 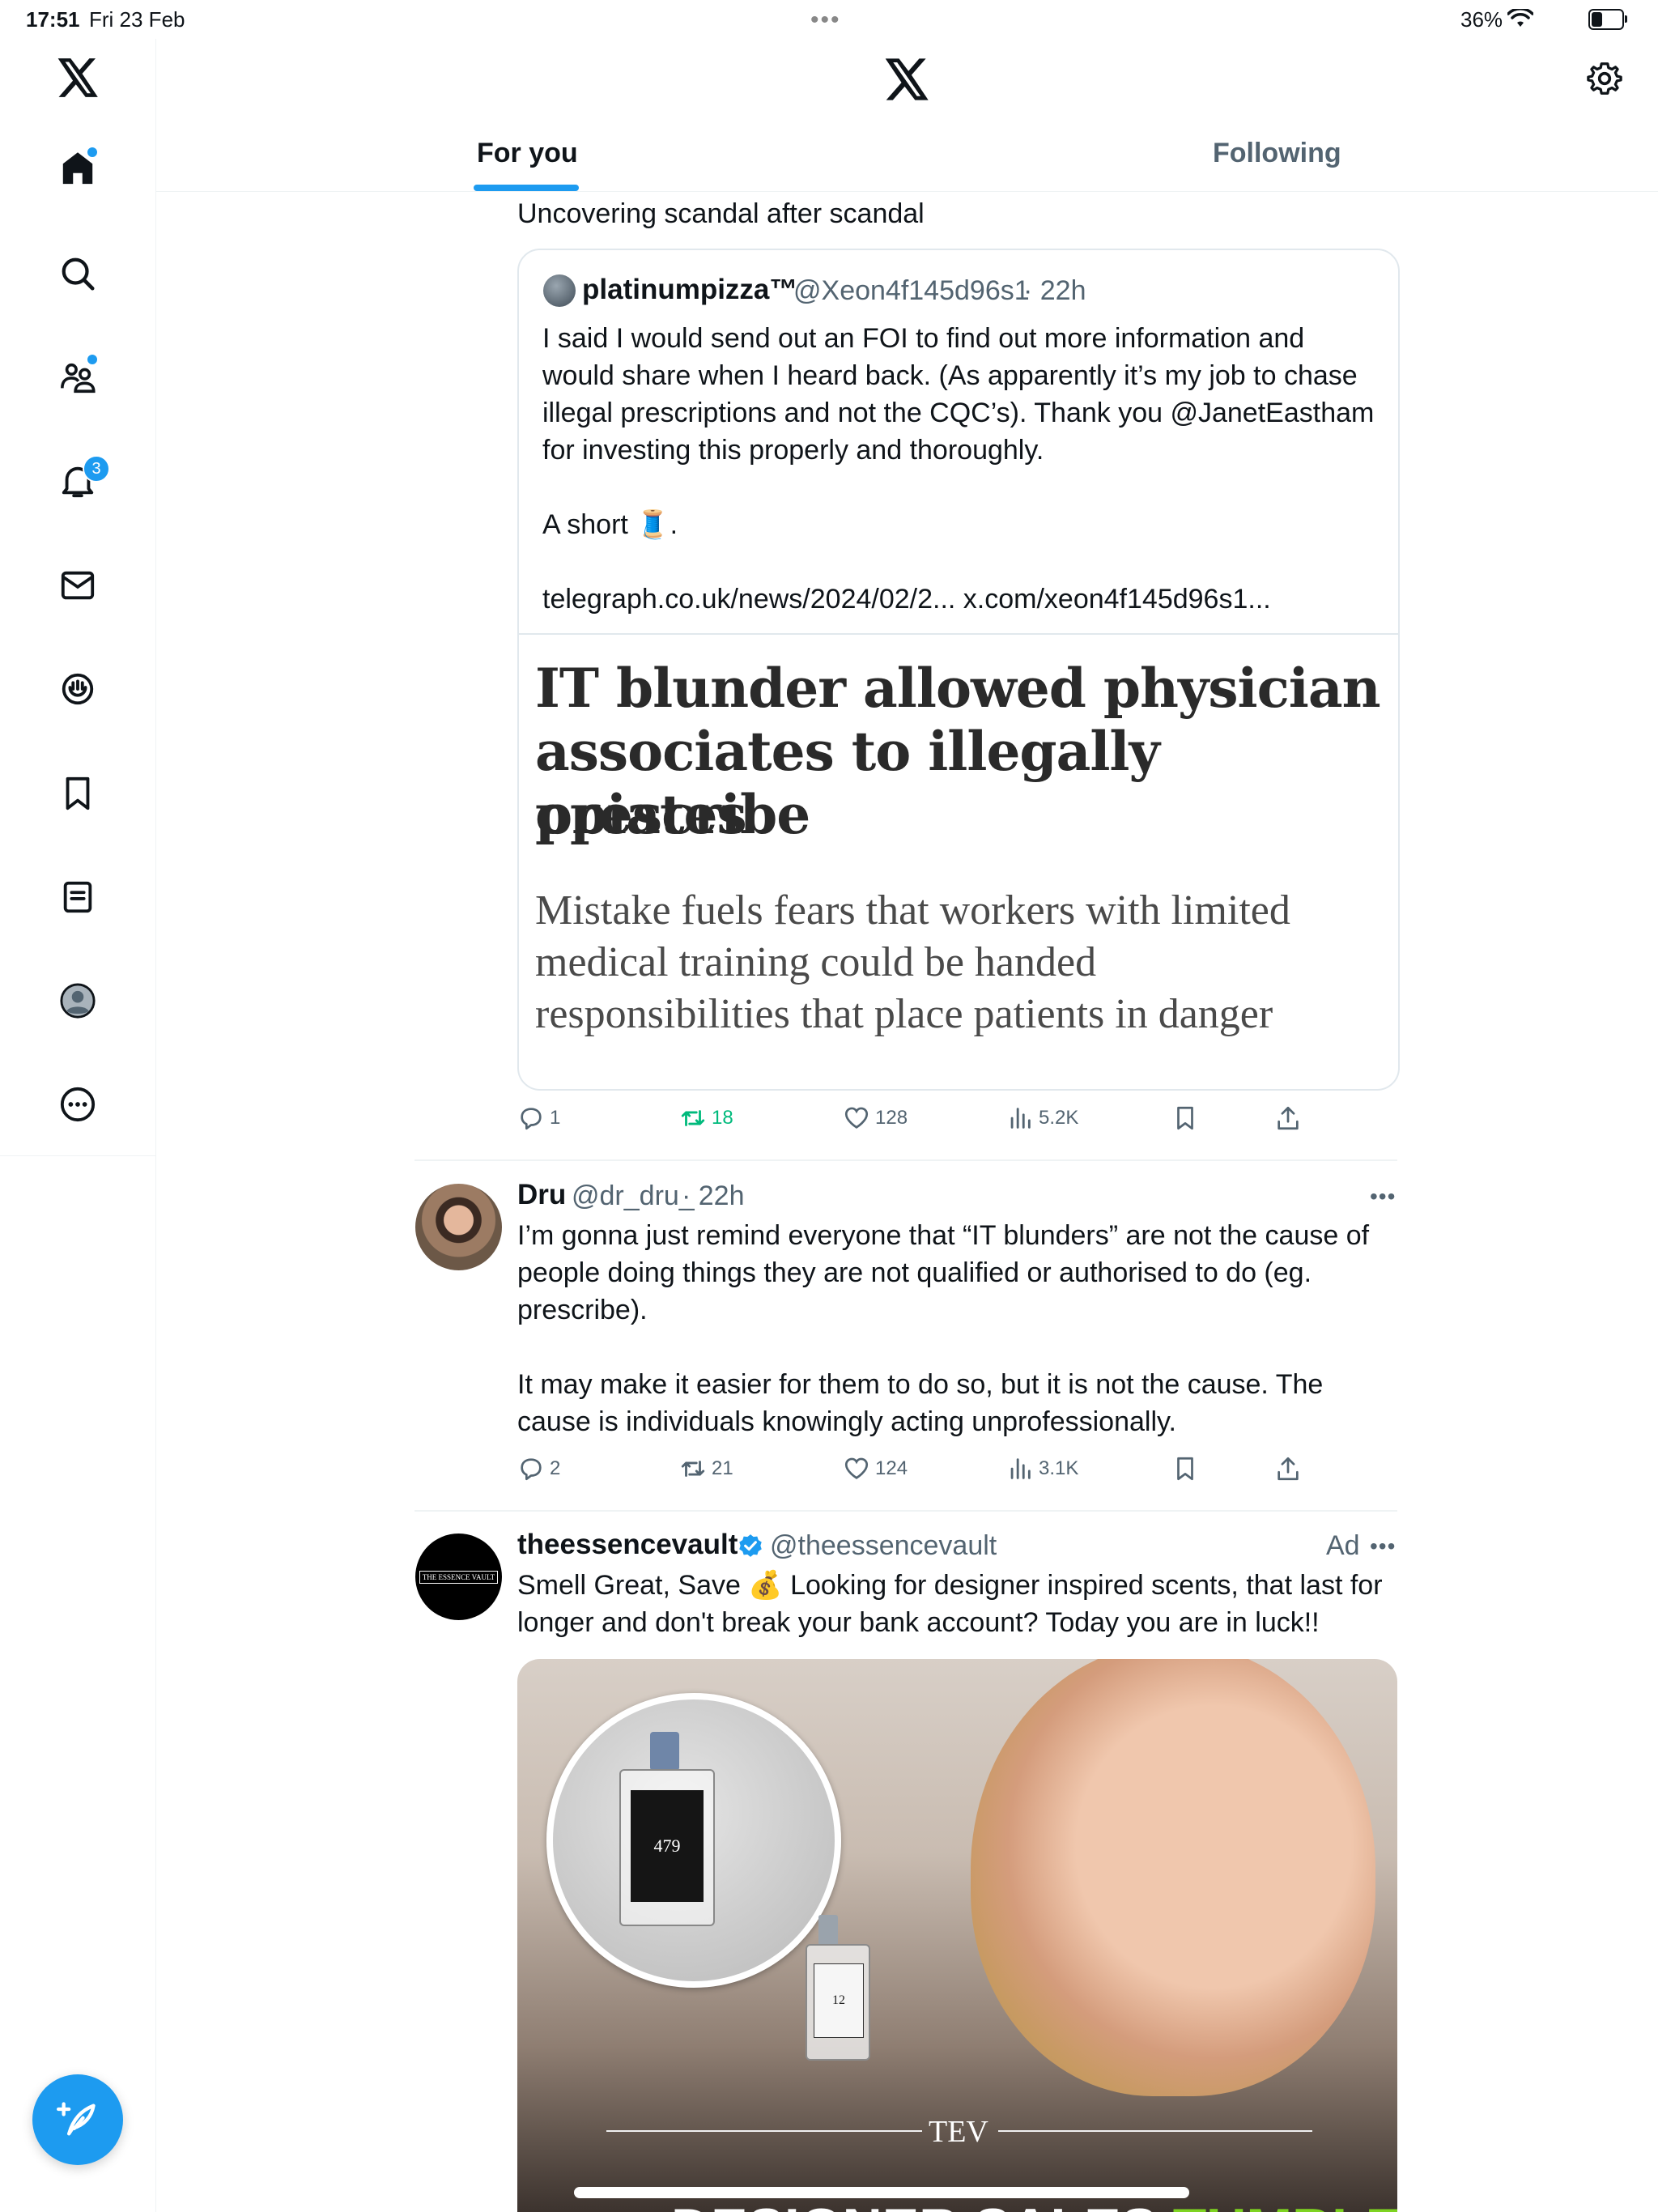 What do you see at coordinates (1059, 1468) in the screenshot?
I see `view-count: 3.1K` at bounding box center [1059, 1468].